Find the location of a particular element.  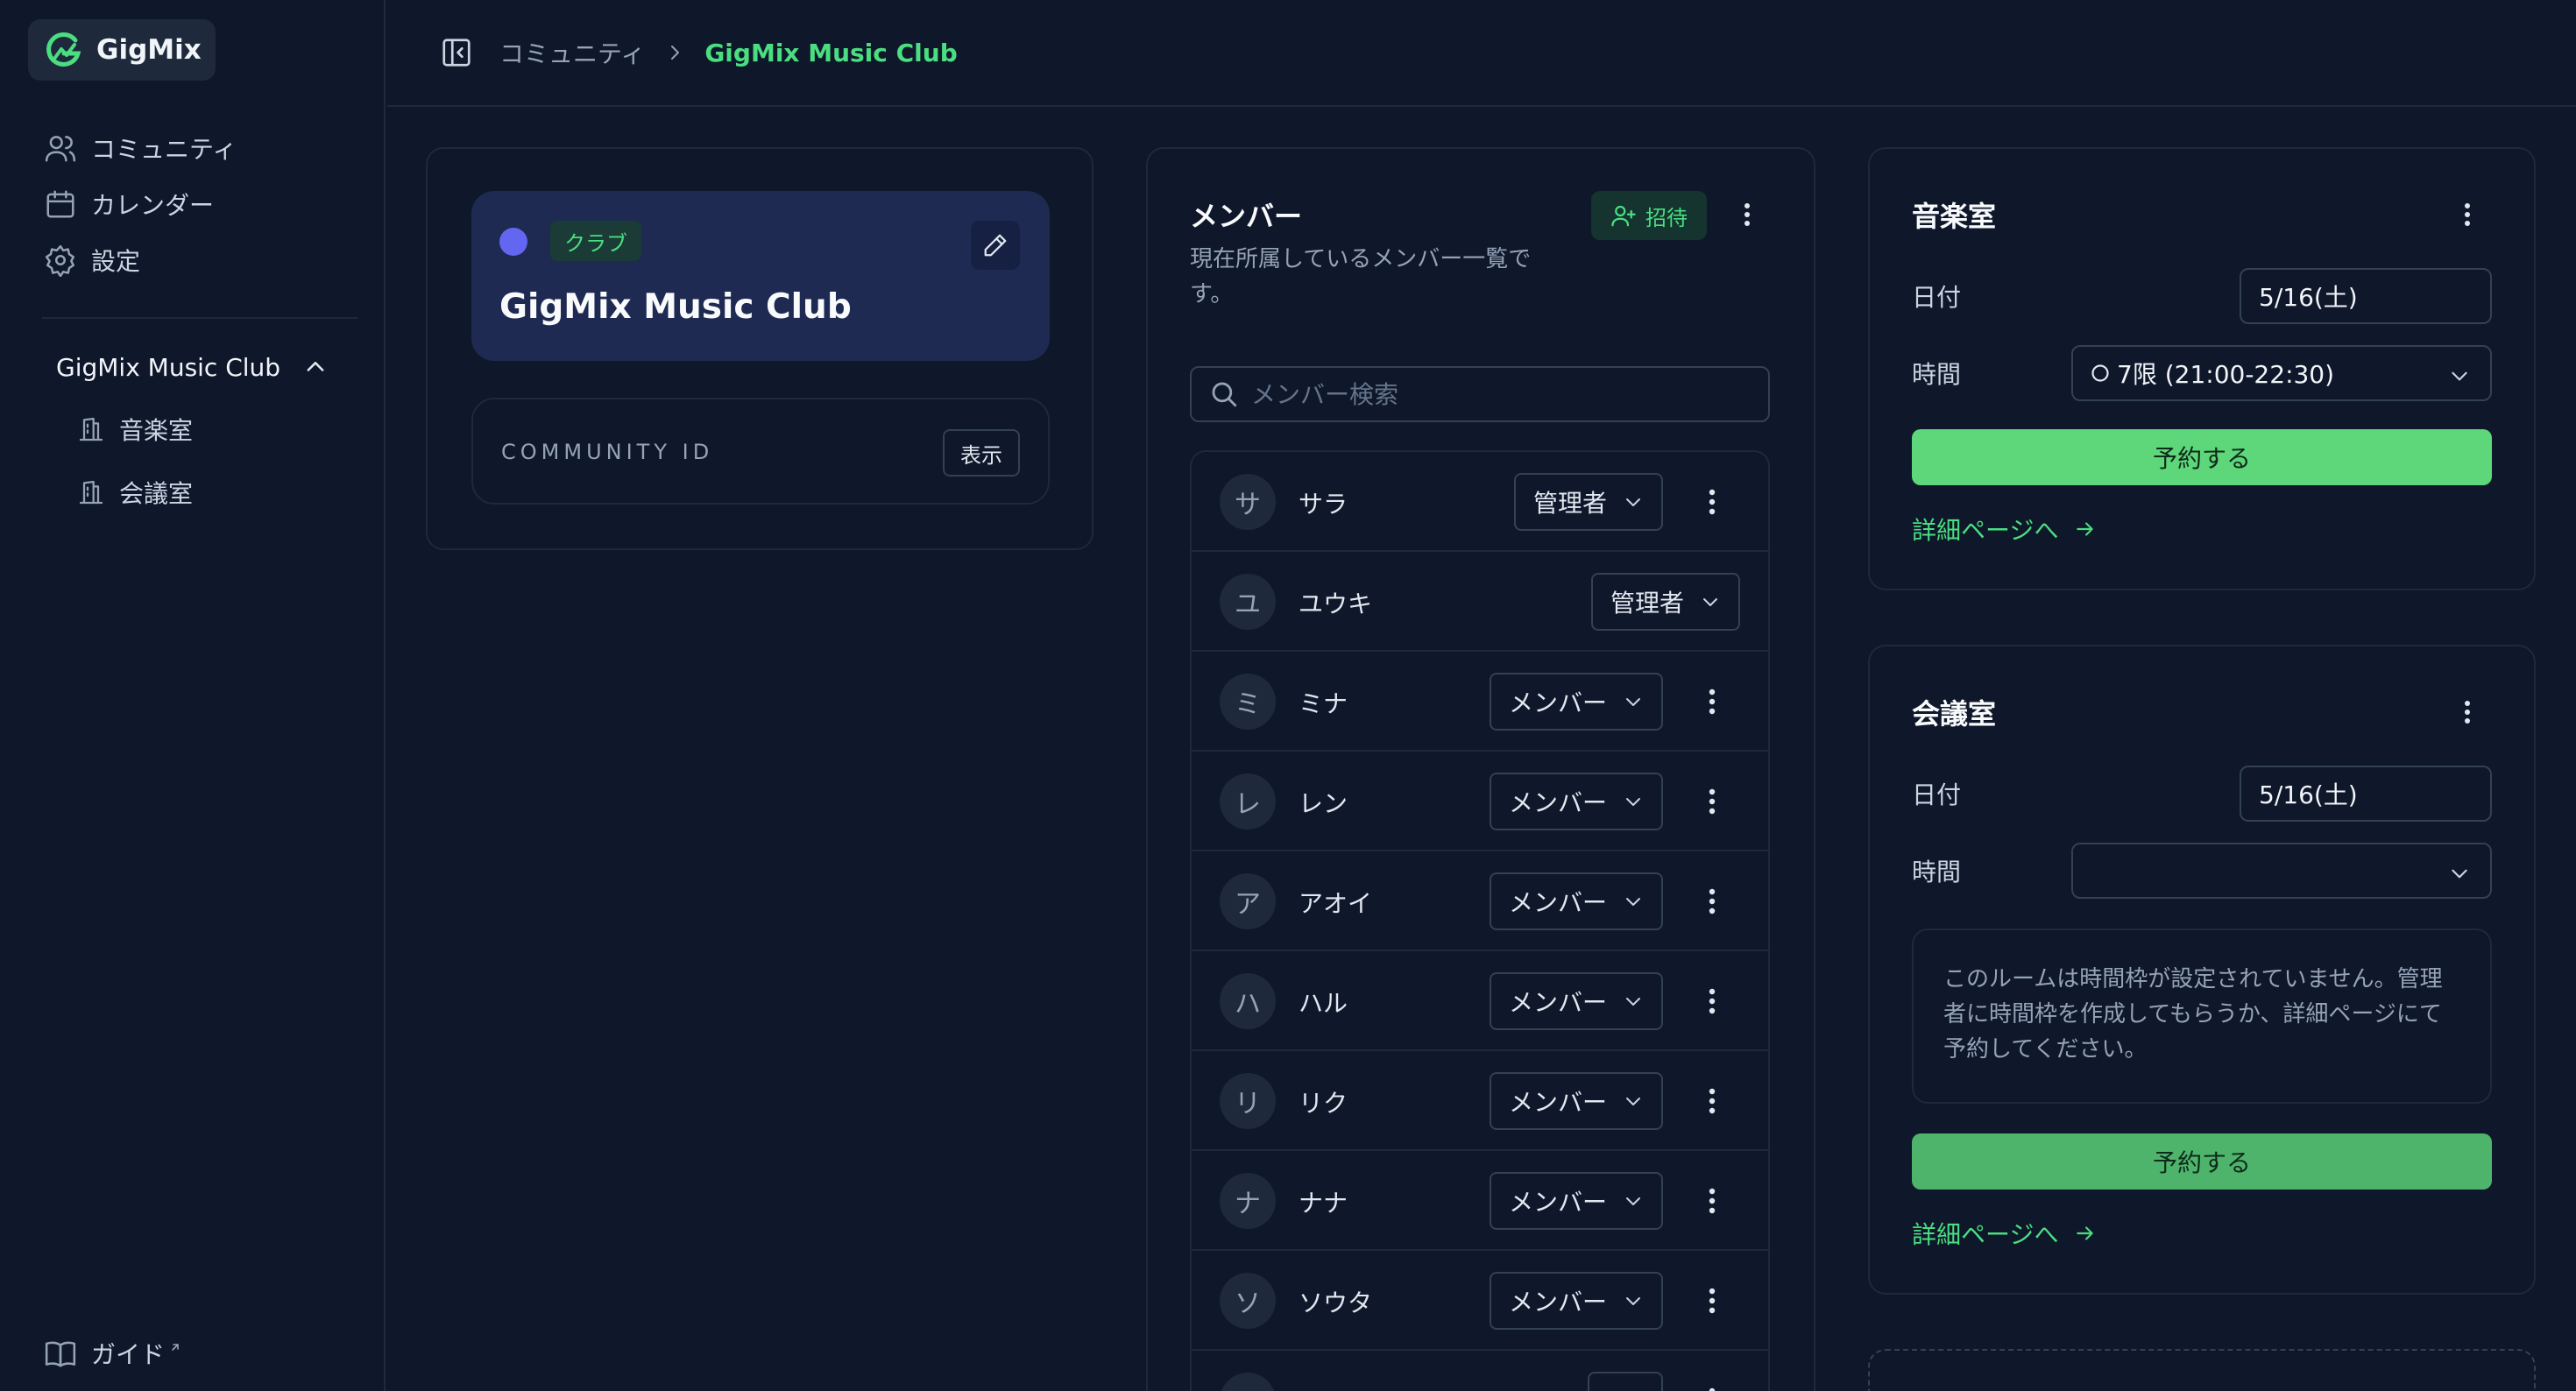

sidebar-item-label: 会議室 is located at coordinates (156, 493).